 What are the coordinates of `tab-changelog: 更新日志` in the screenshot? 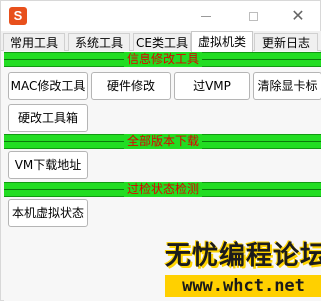 It's located at (286, 42).